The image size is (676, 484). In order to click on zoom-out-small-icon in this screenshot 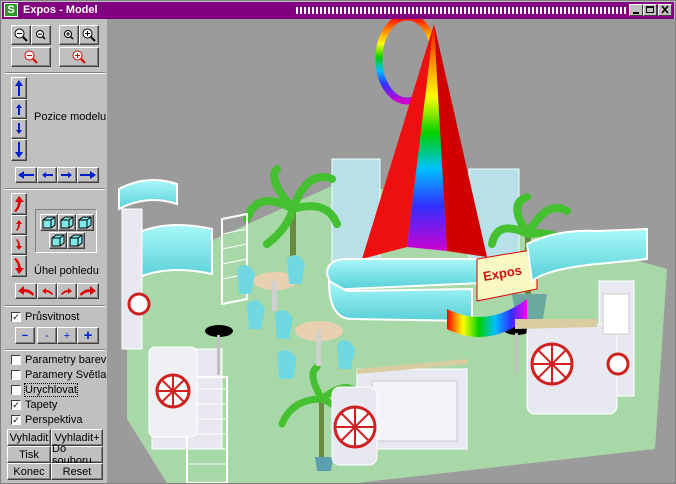, I will do `click(41, 35)`.